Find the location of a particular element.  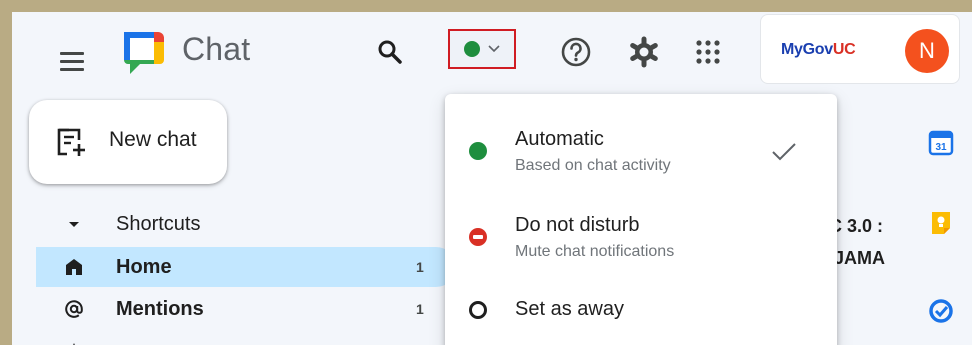

option-subtitle: Mute chat notifications is located at coordinates (595, 251).